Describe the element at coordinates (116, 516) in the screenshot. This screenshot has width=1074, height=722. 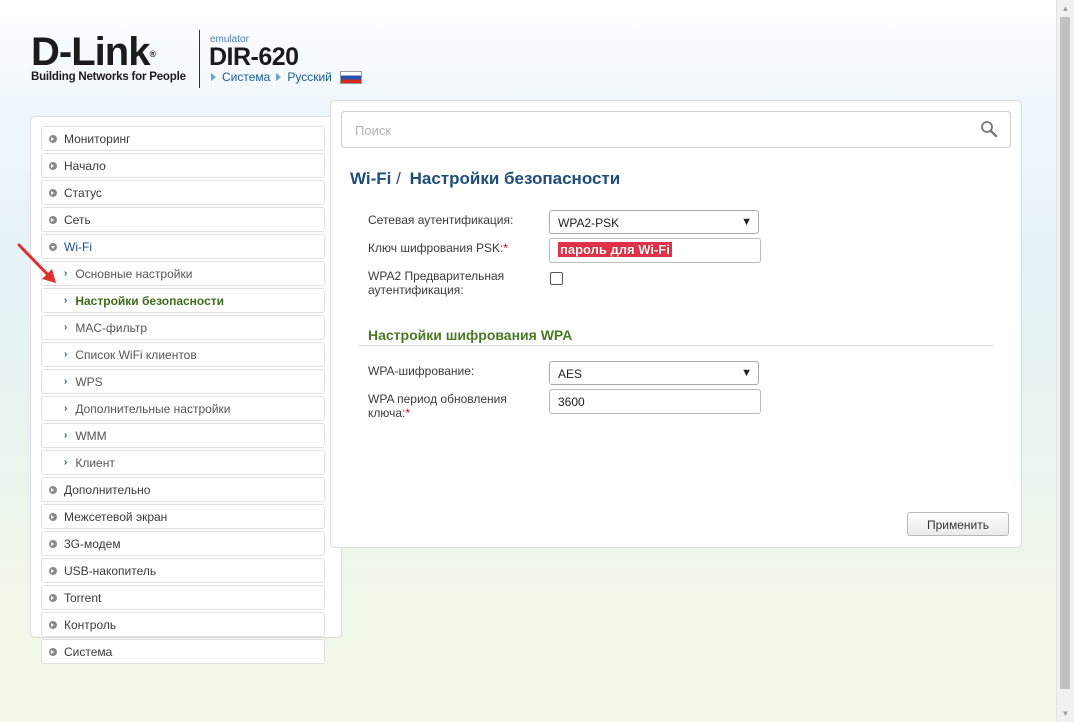
I see `sidebar-item-label: Межсетевой экран` at that location.